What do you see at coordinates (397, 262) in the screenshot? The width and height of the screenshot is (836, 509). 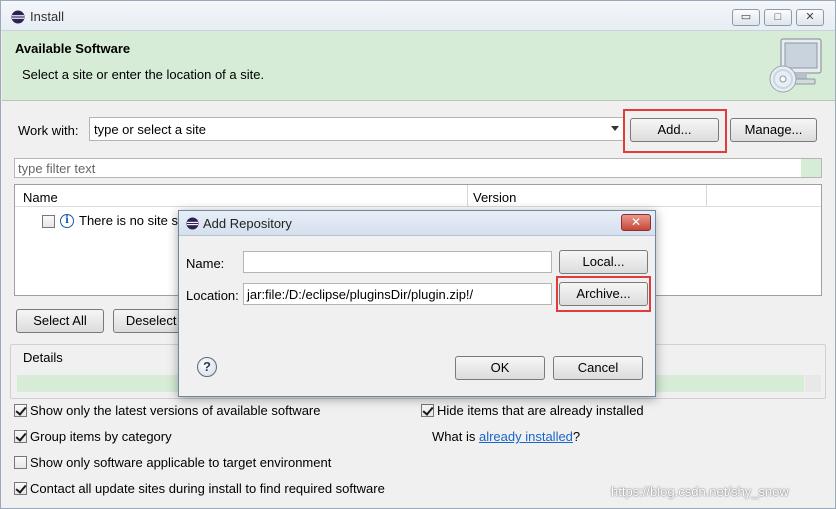 I see `name-input` at bounding box center [397, 262].